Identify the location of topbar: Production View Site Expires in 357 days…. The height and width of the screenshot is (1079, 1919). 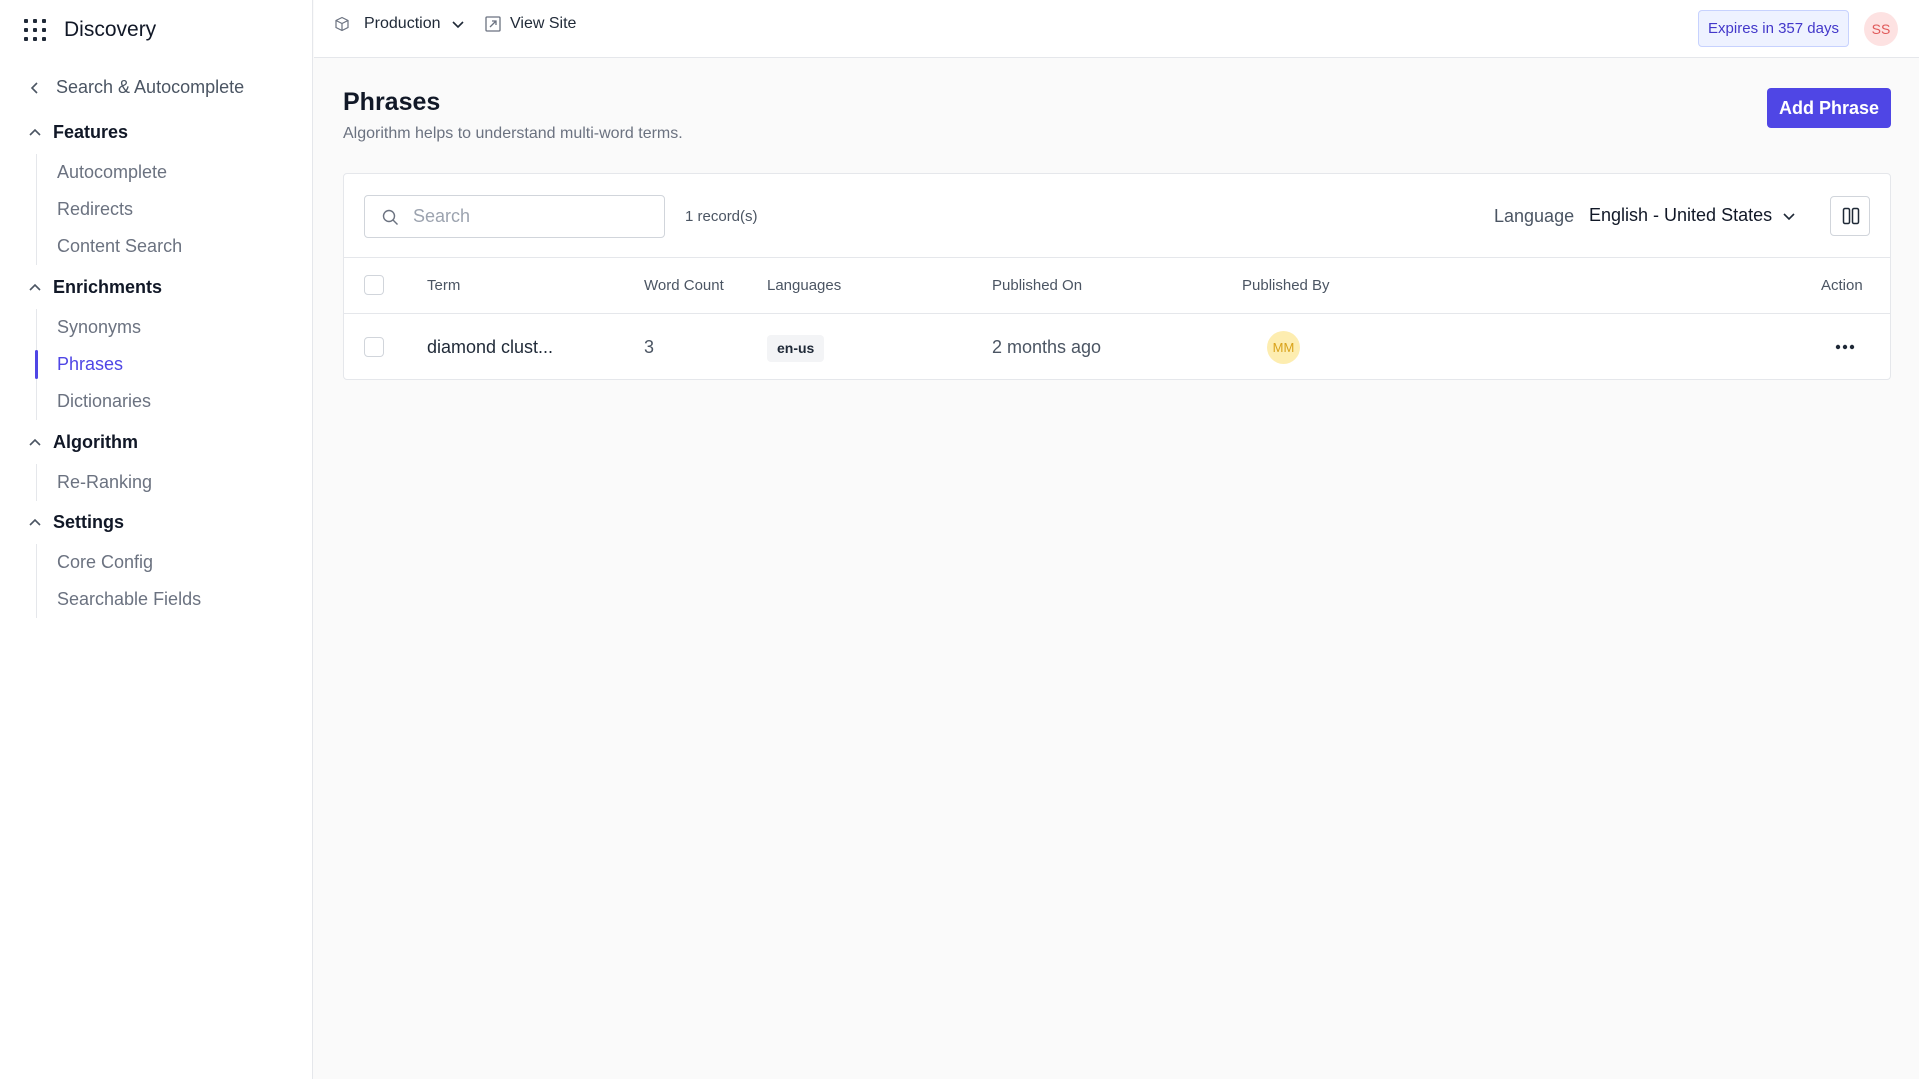
(1116, 29).